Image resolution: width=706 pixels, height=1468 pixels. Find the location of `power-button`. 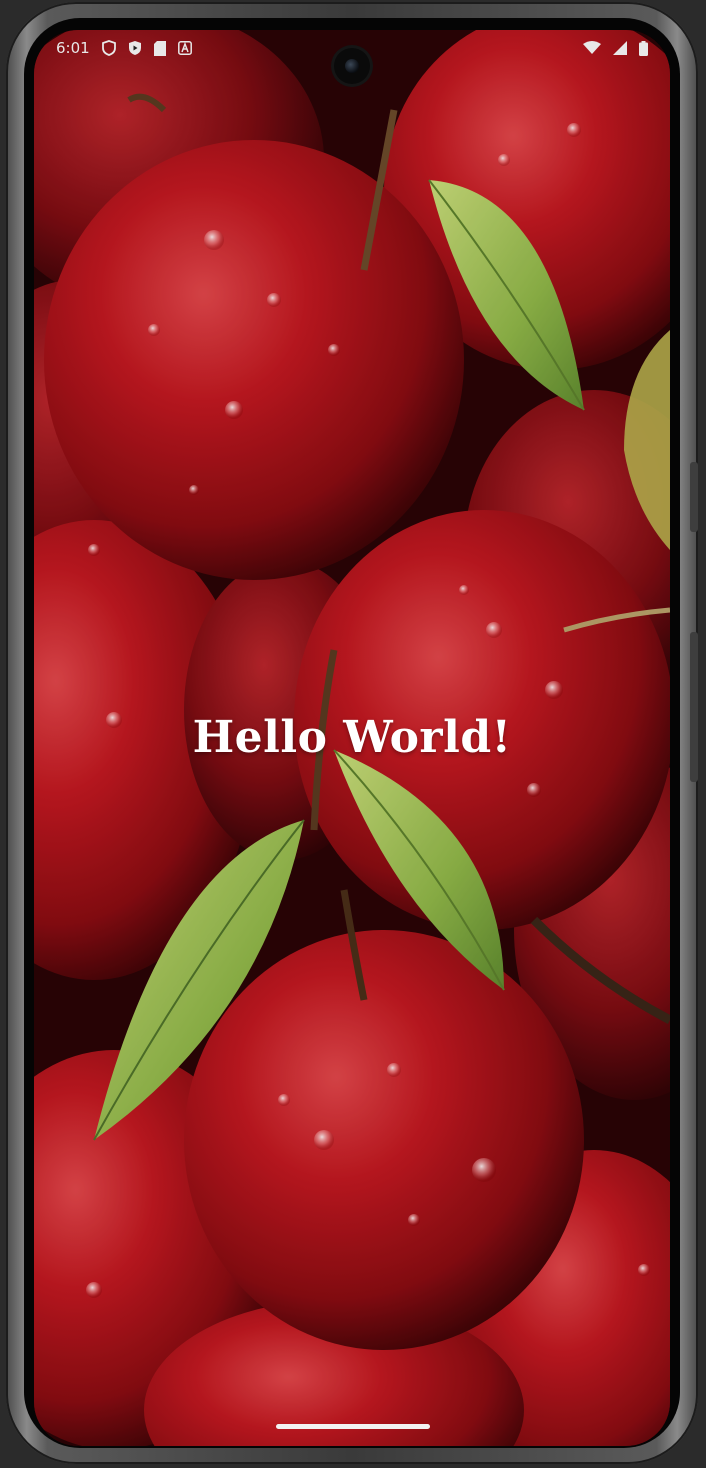

power-button is located at coordinates (694, 497).